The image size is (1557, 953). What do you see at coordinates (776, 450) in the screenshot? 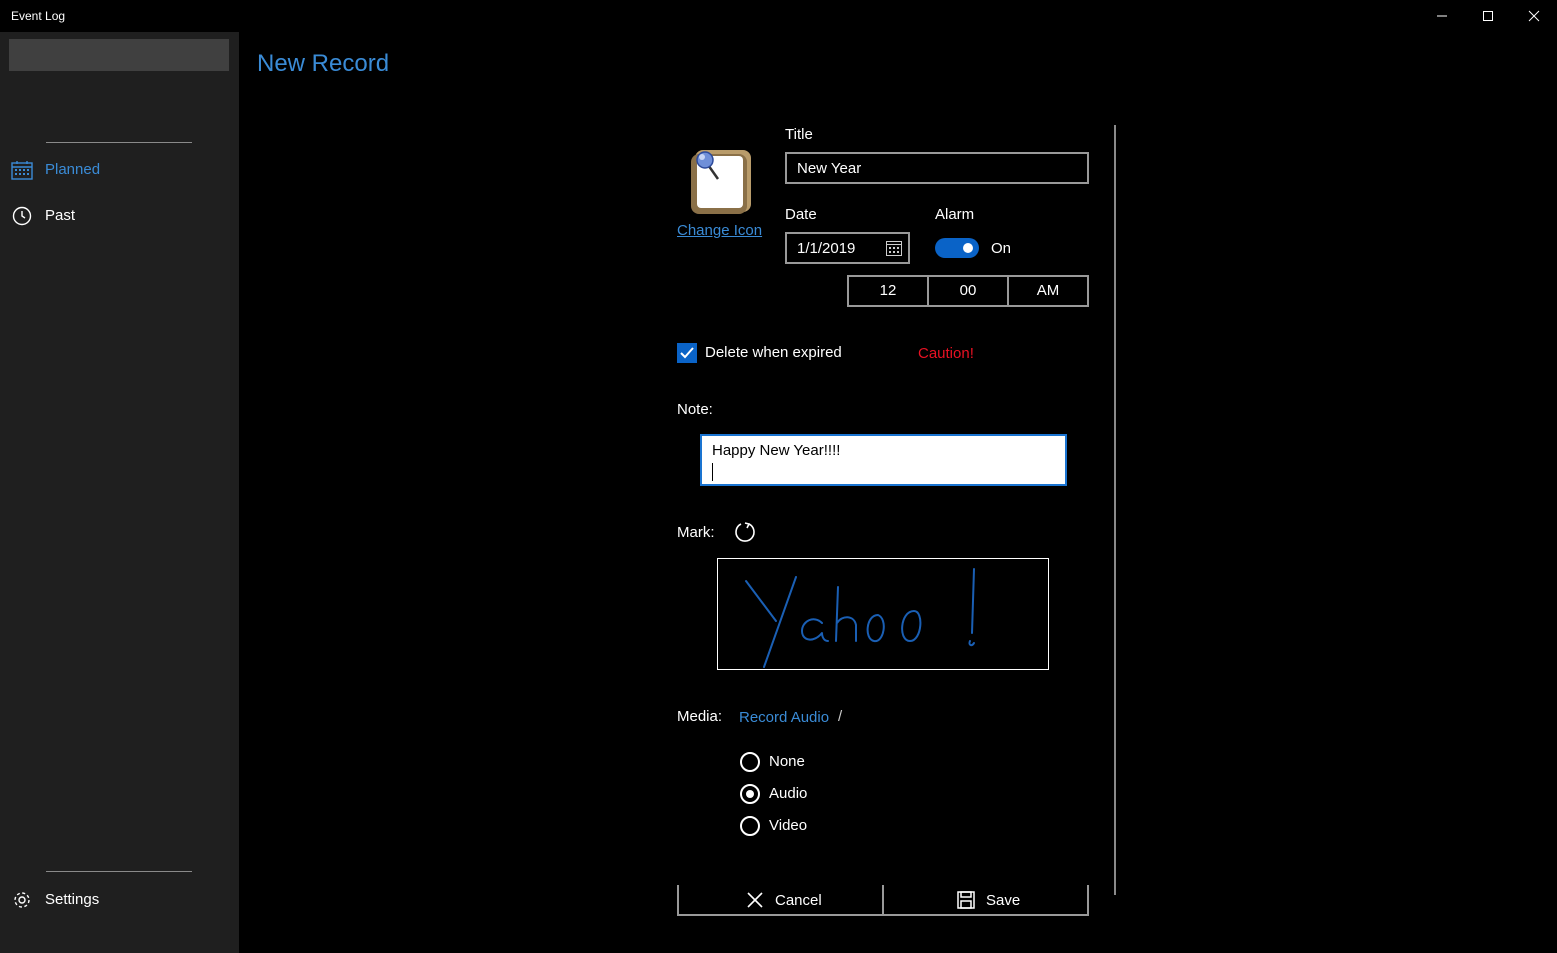
I see `note-input-value: Happy New Year!!!!` at bounding box center [776, 450].